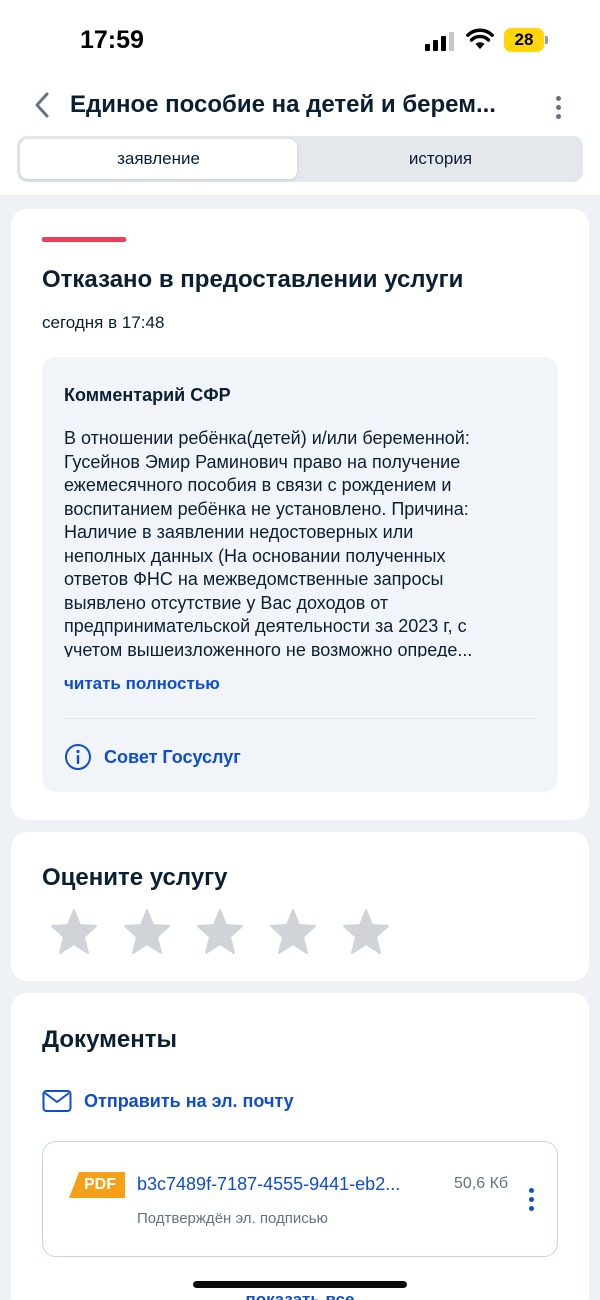  I want to click on file-menu-button, so click(531, 1199).